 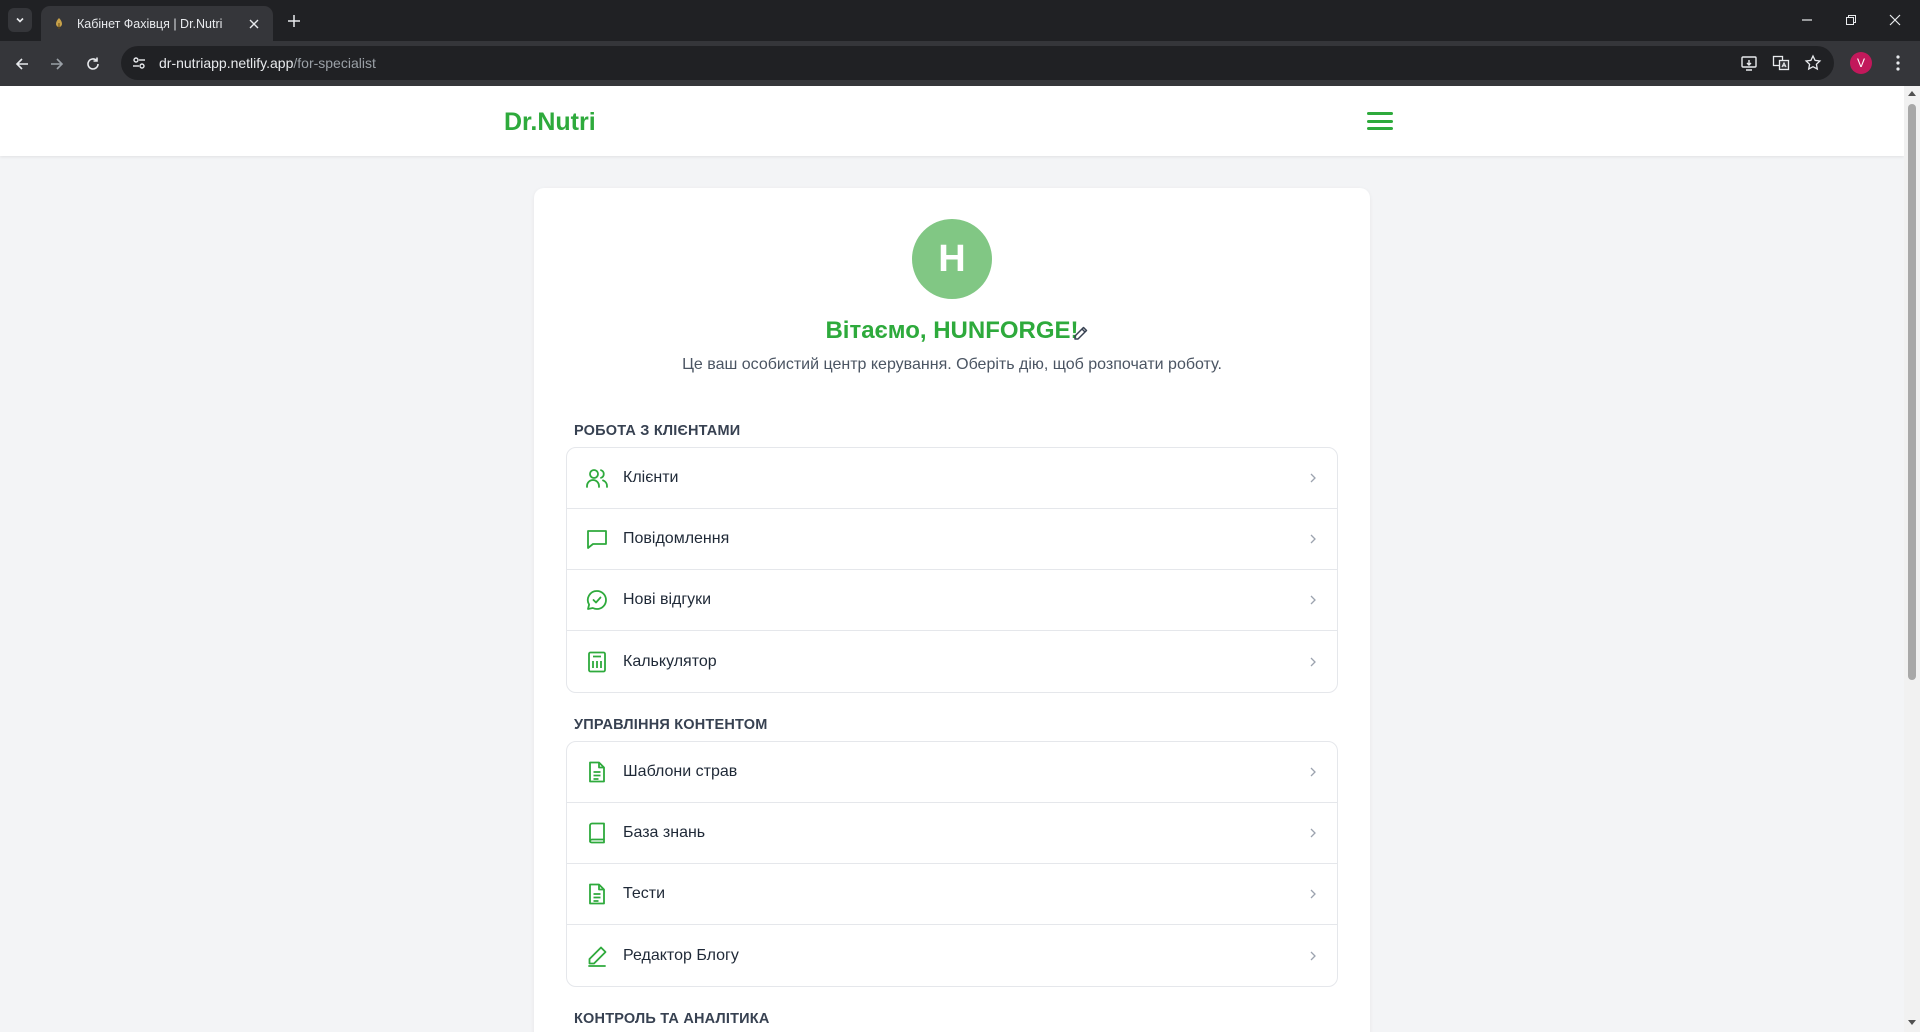 I want to click on menu-item-label: Тести, so click(x=644, y=893).